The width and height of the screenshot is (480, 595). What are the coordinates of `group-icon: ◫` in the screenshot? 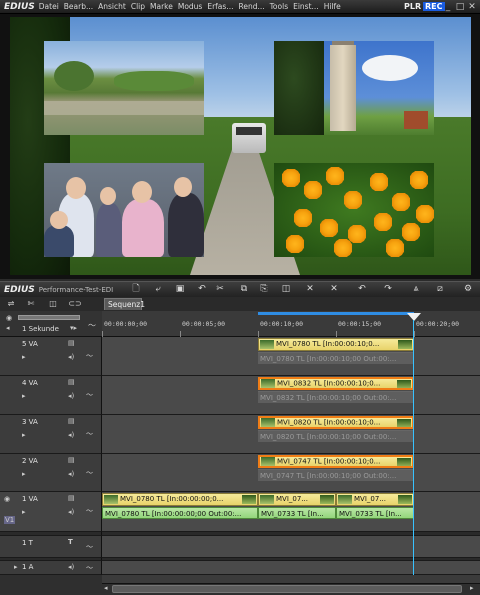 It's located at (53, 304).